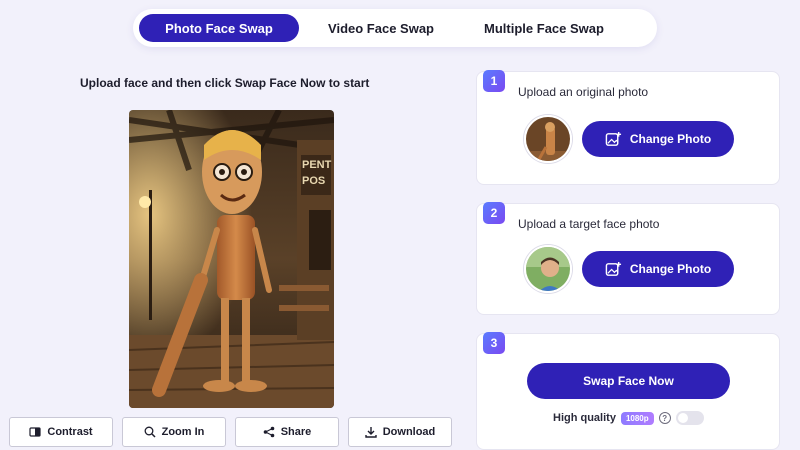 The image size is (800, 450). What do you see at coordinates (548, 269) in the screenshot?
I see `target-face-thumbnail` at bounding box center [548, 269].